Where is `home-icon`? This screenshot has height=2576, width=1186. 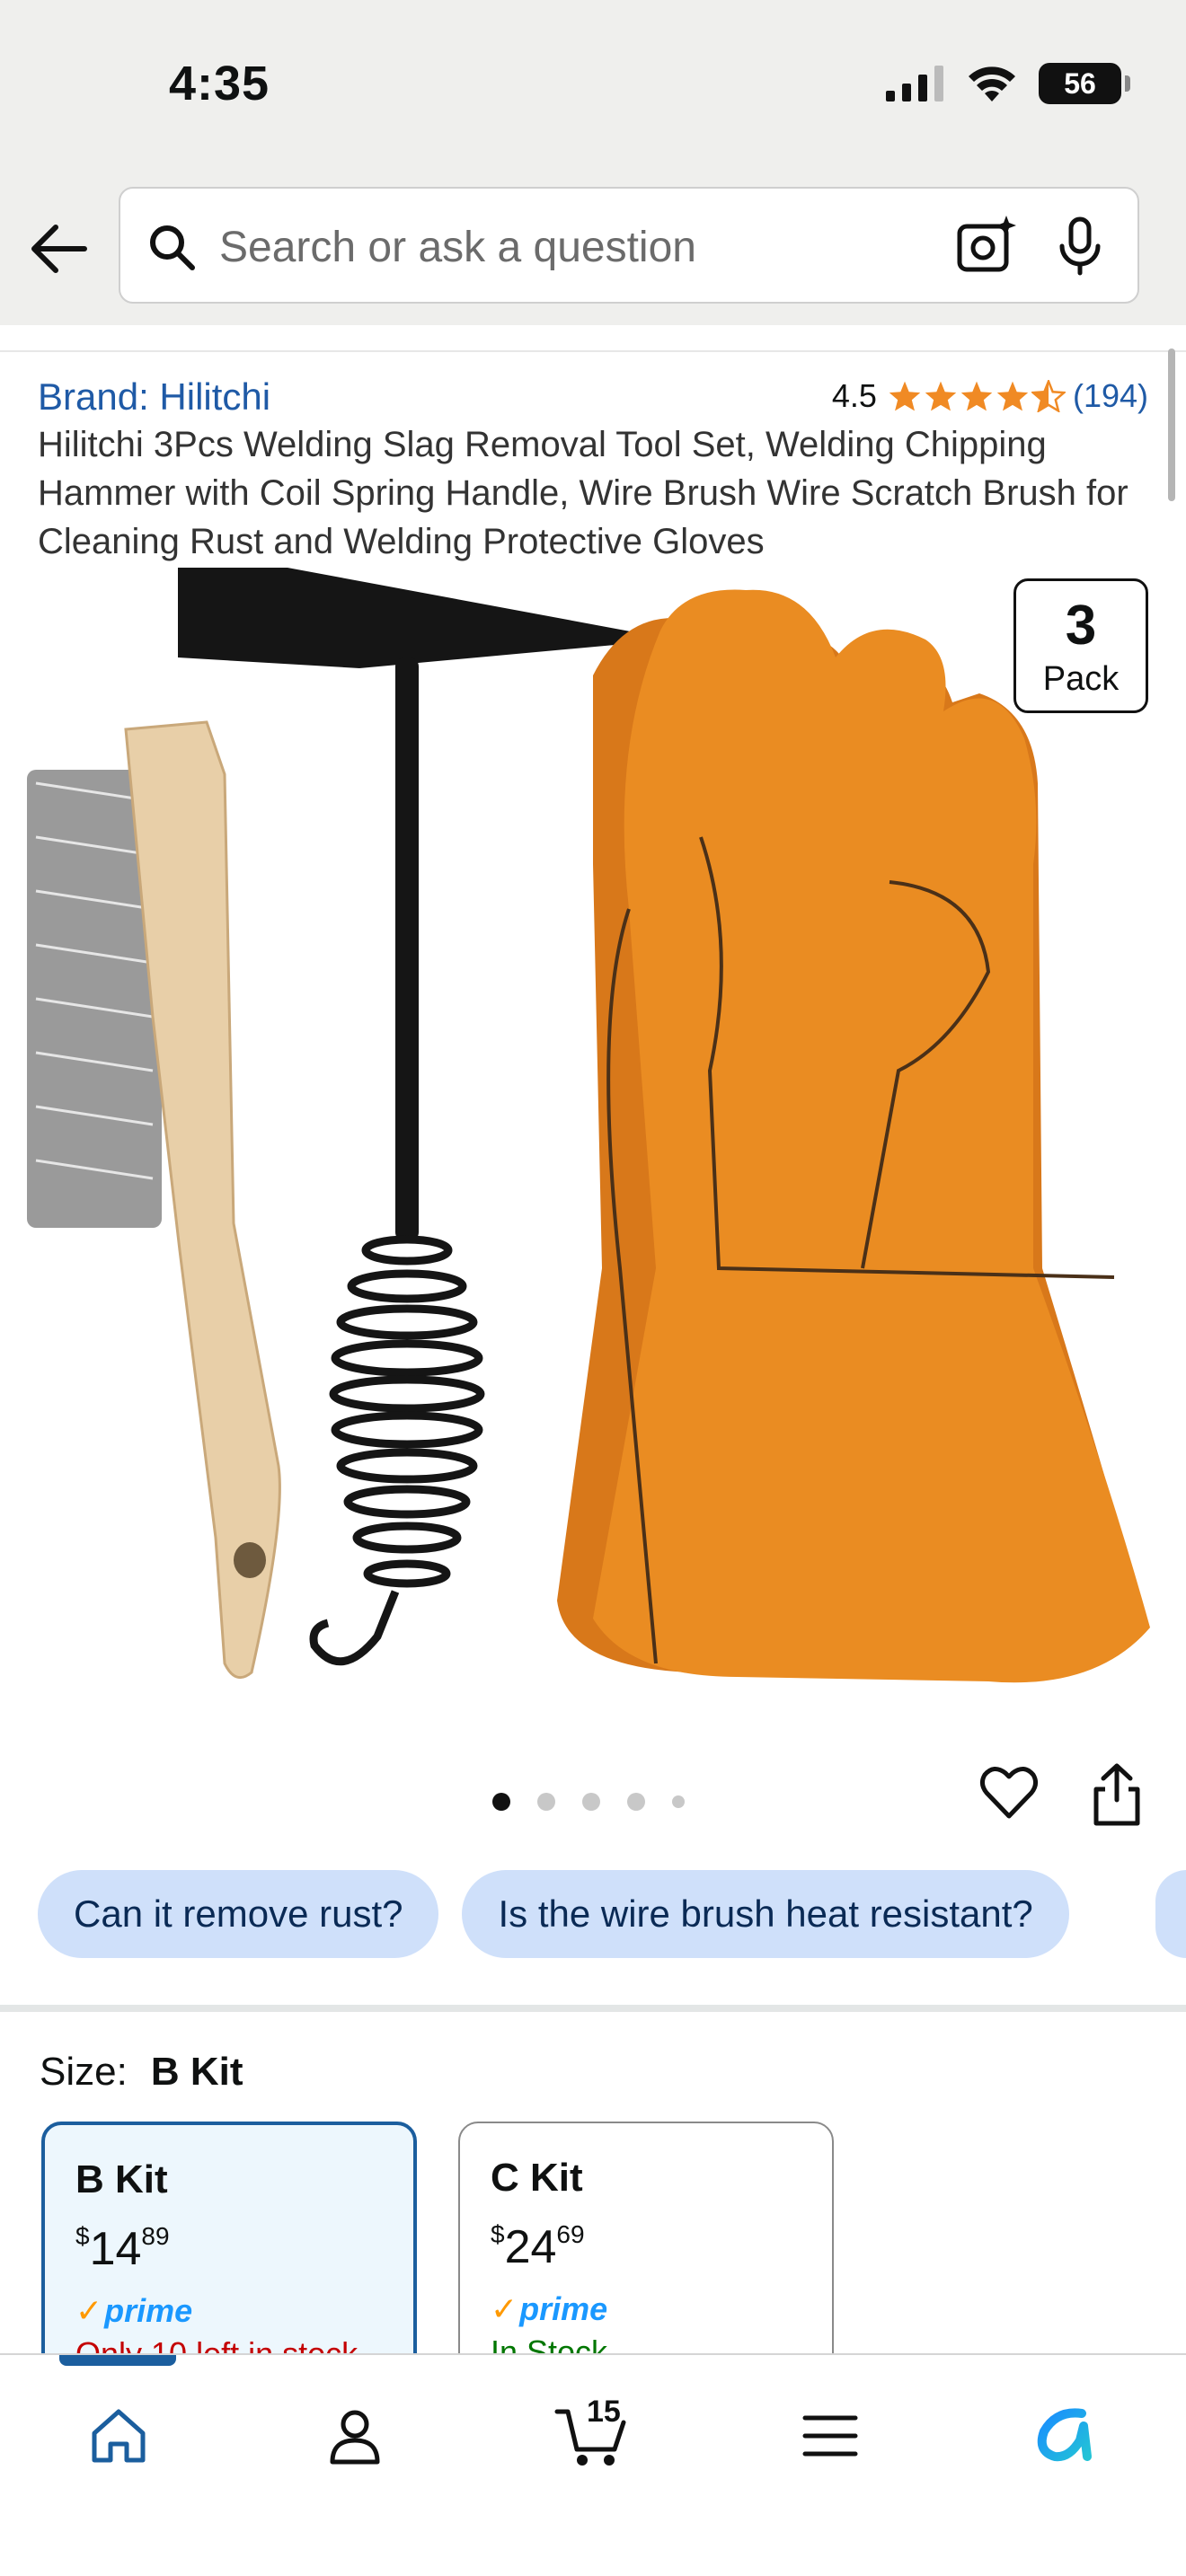 home-icon is located at coordinates (119, 2436).